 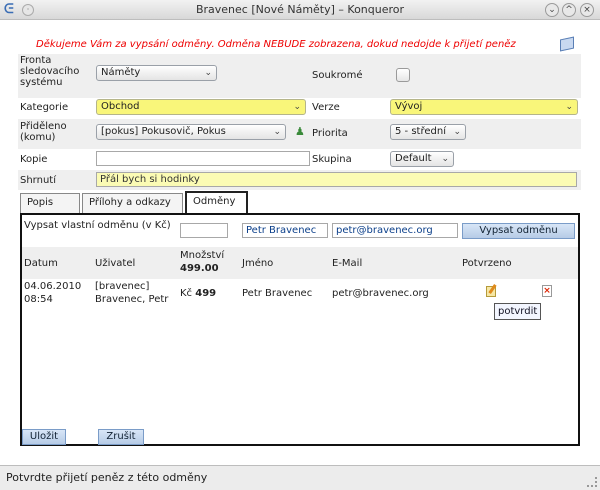 I want to click on tab-odmeny: Odměny, so click(x=216, y=202).